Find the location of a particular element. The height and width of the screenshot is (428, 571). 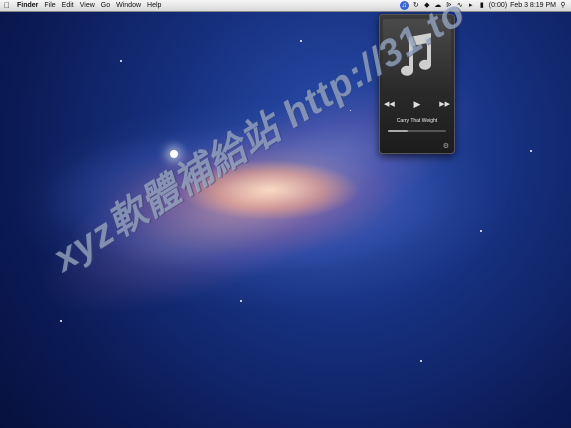

menu-view: View is located at coordinates (87, 5).